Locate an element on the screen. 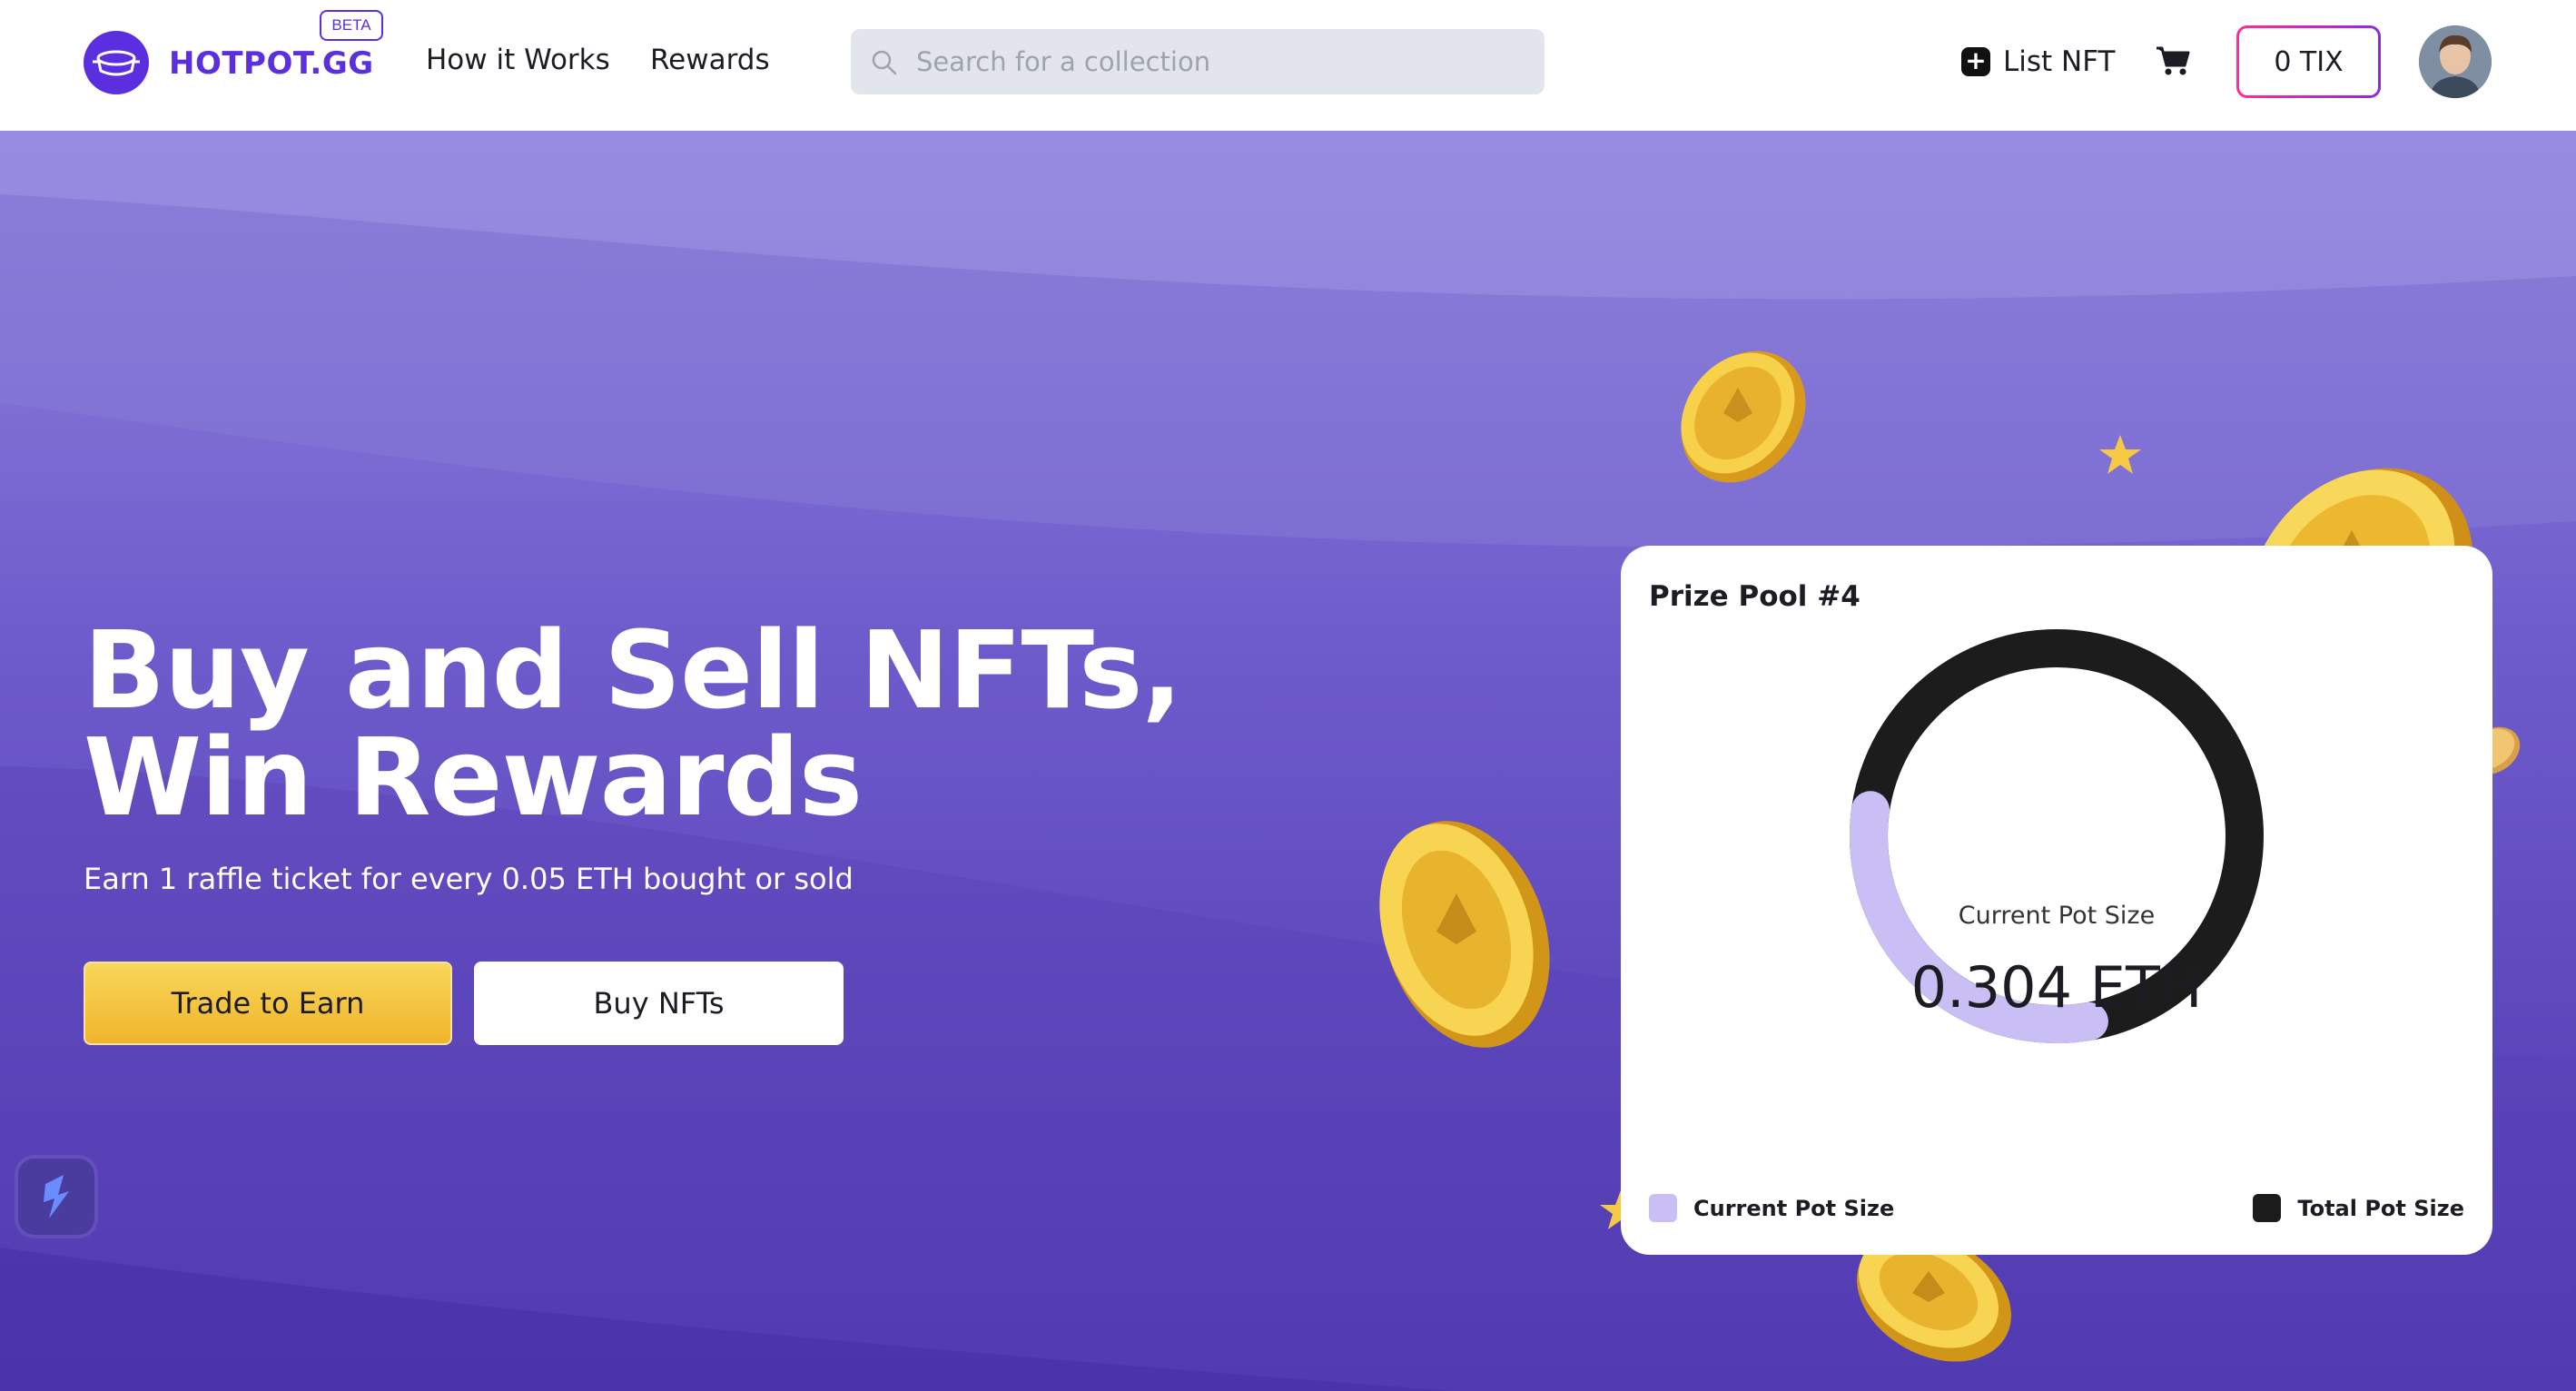  hero-headline-line1: Buy and Sell NFTs, is located at coordinates (633, 670).